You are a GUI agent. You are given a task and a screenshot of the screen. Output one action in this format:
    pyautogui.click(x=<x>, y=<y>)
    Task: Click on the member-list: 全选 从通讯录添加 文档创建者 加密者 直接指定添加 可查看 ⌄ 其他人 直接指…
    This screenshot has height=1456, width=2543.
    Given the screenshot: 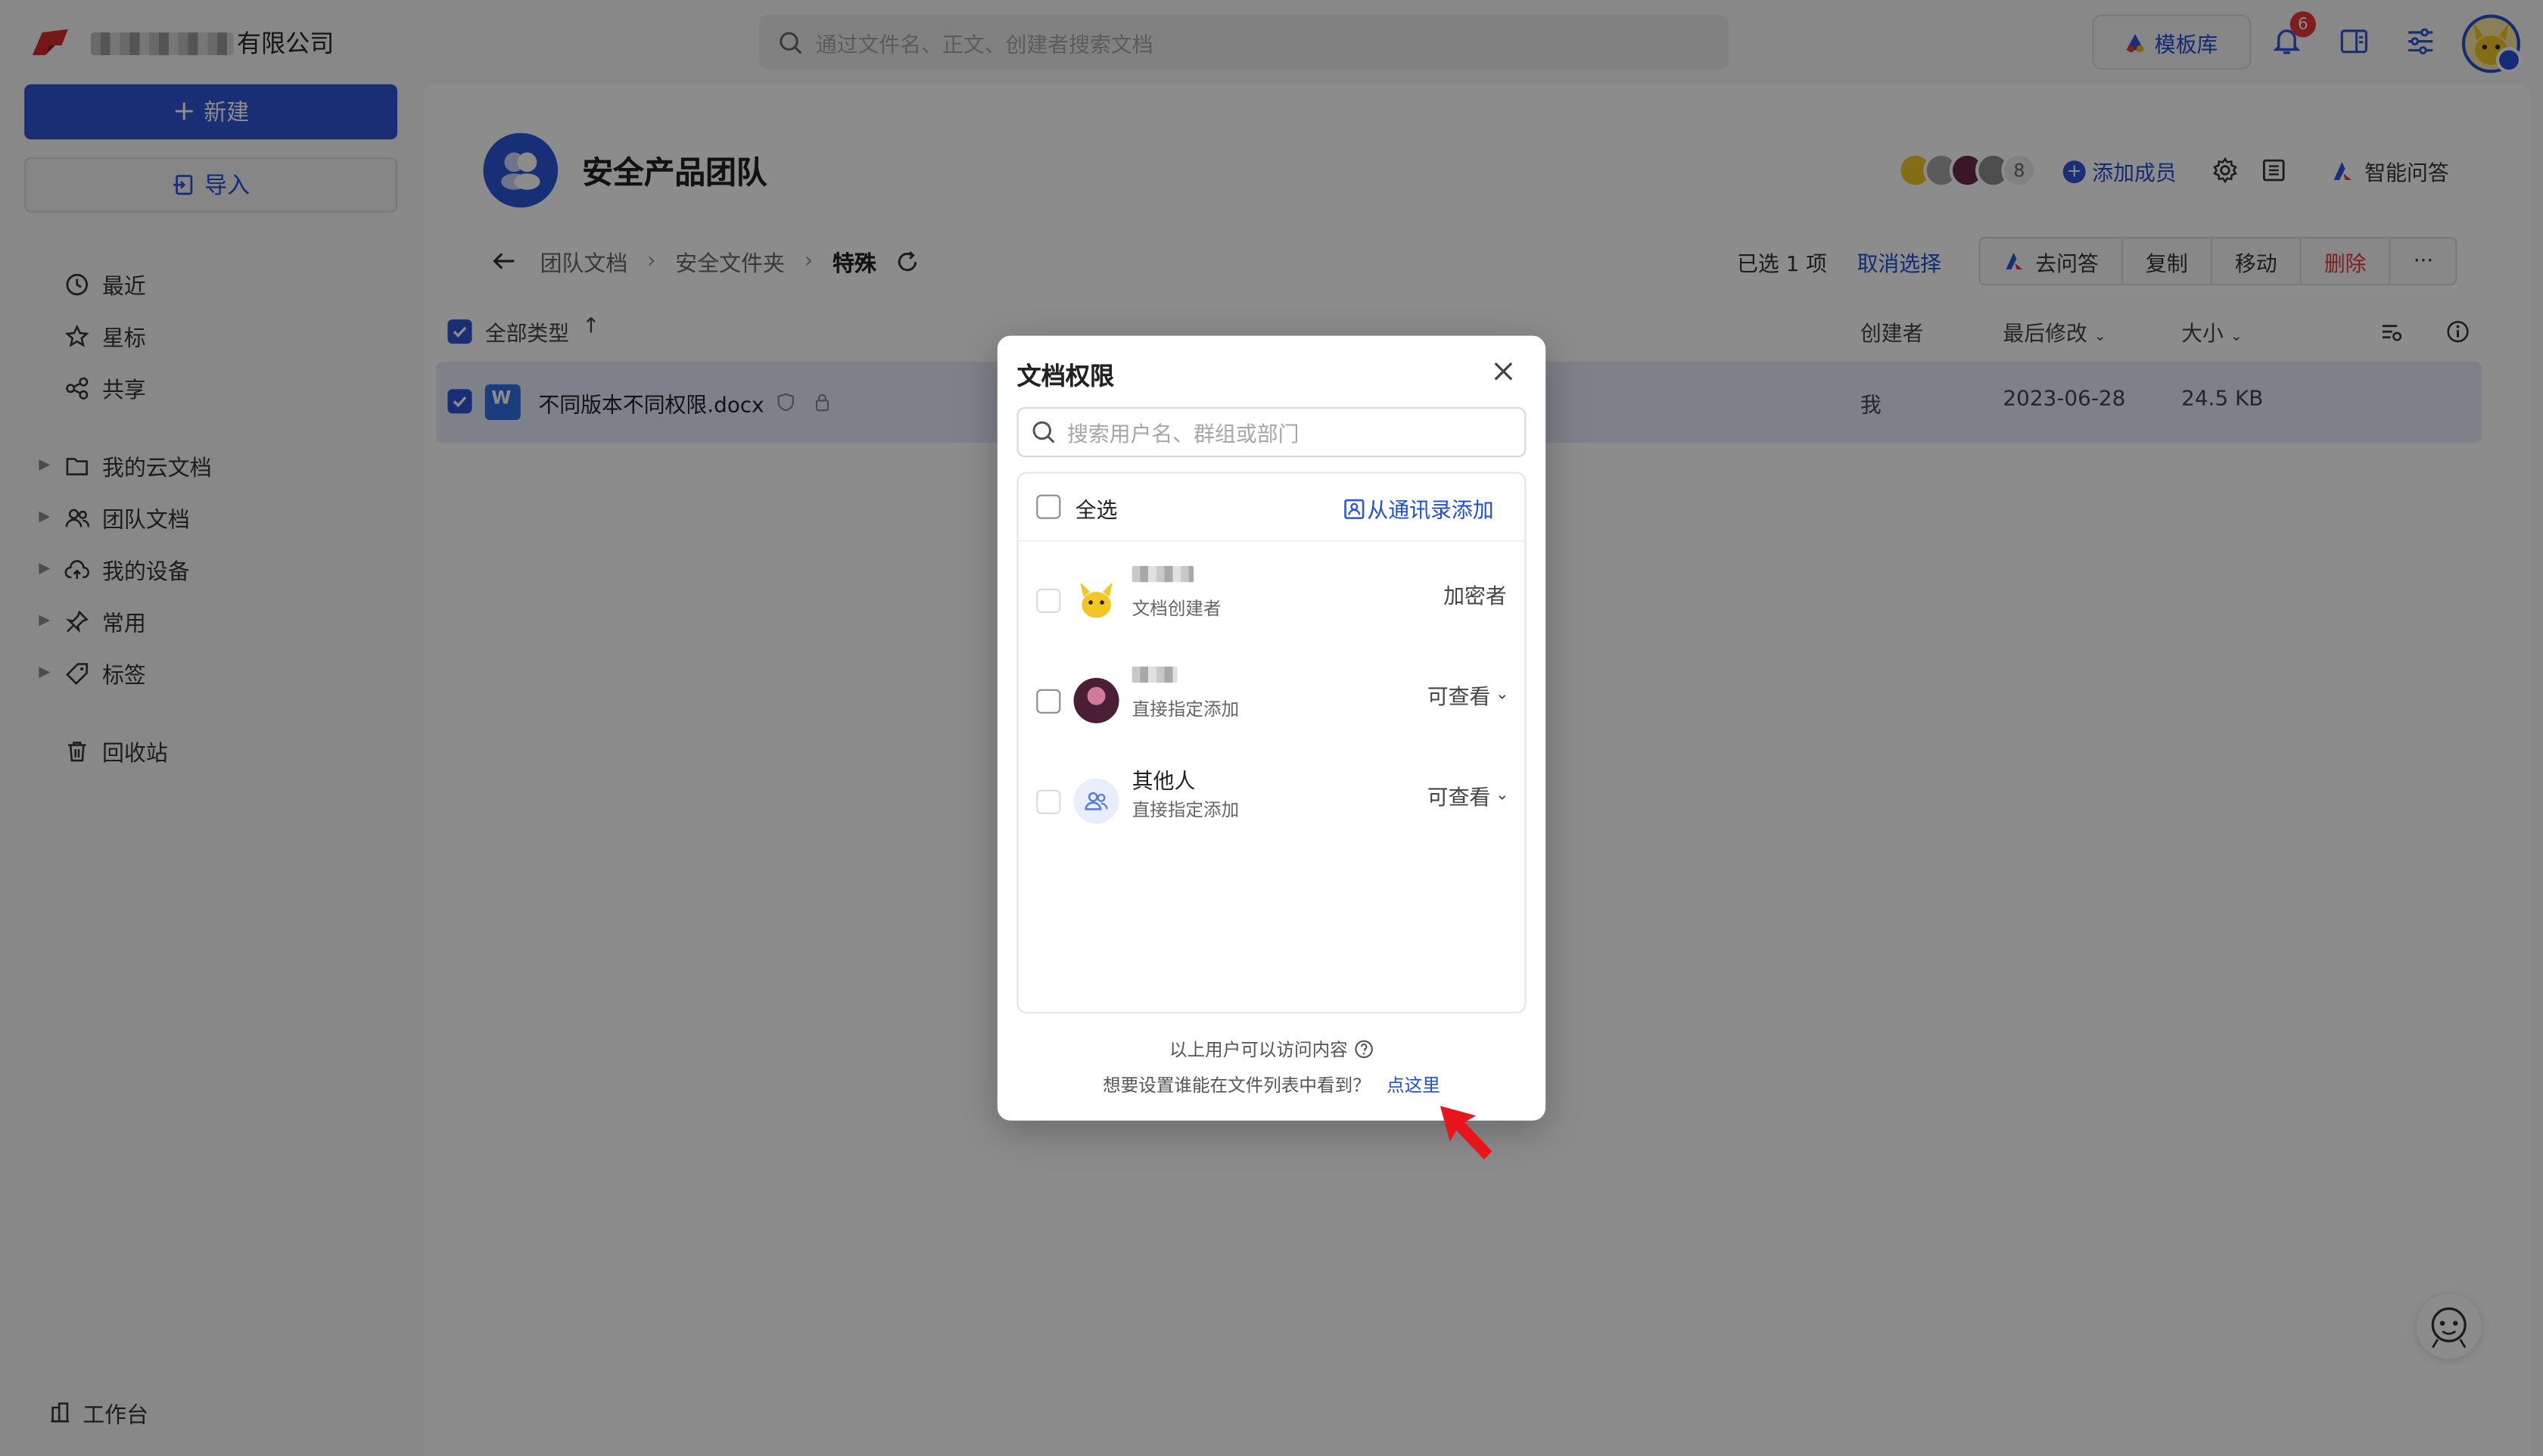 What is the action you would take?
    pyautogui.click(x=1271, y=742)
    